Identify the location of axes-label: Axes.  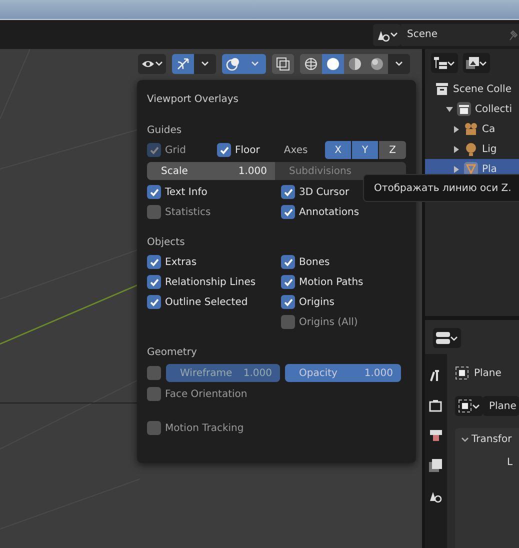
(296, 151).